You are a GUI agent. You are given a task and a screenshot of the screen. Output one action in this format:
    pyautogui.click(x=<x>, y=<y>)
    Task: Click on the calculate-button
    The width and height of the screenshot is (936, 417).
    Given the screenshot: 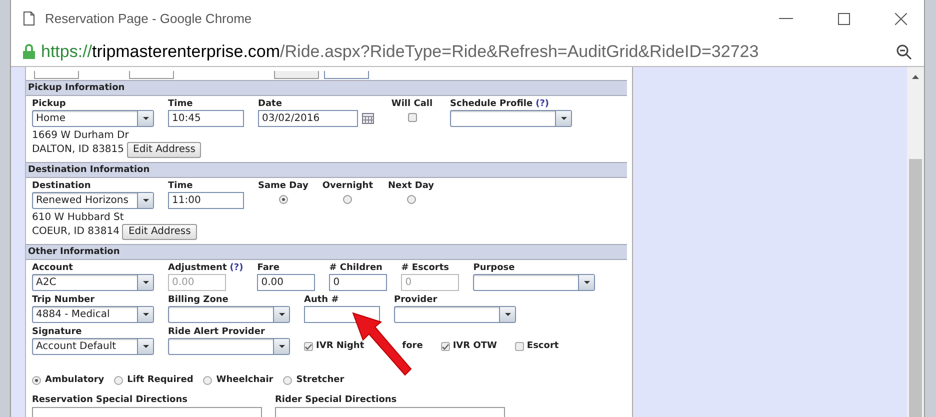 What is the action you would take?
    pyautogui.click(x=296, y=75)
    